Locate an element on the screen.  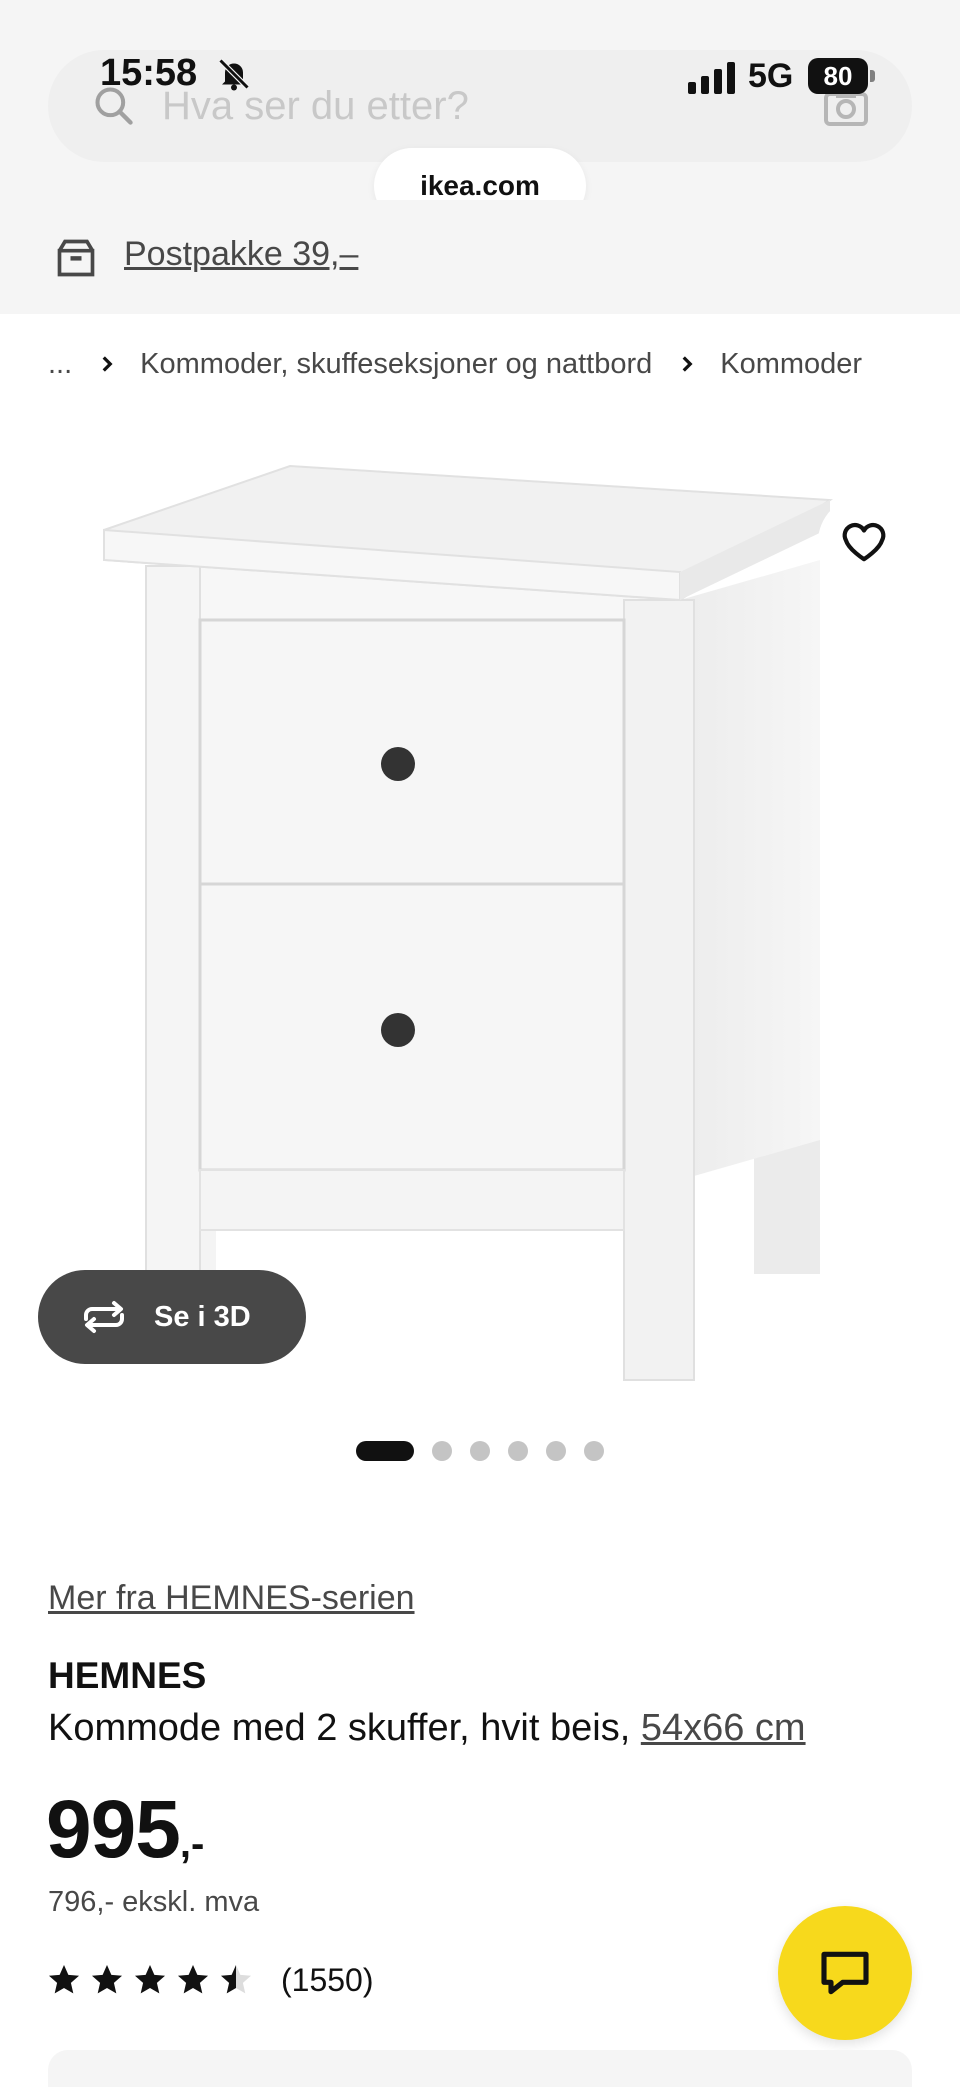
product-price: 995,- is located at coordinates (125, 1830).